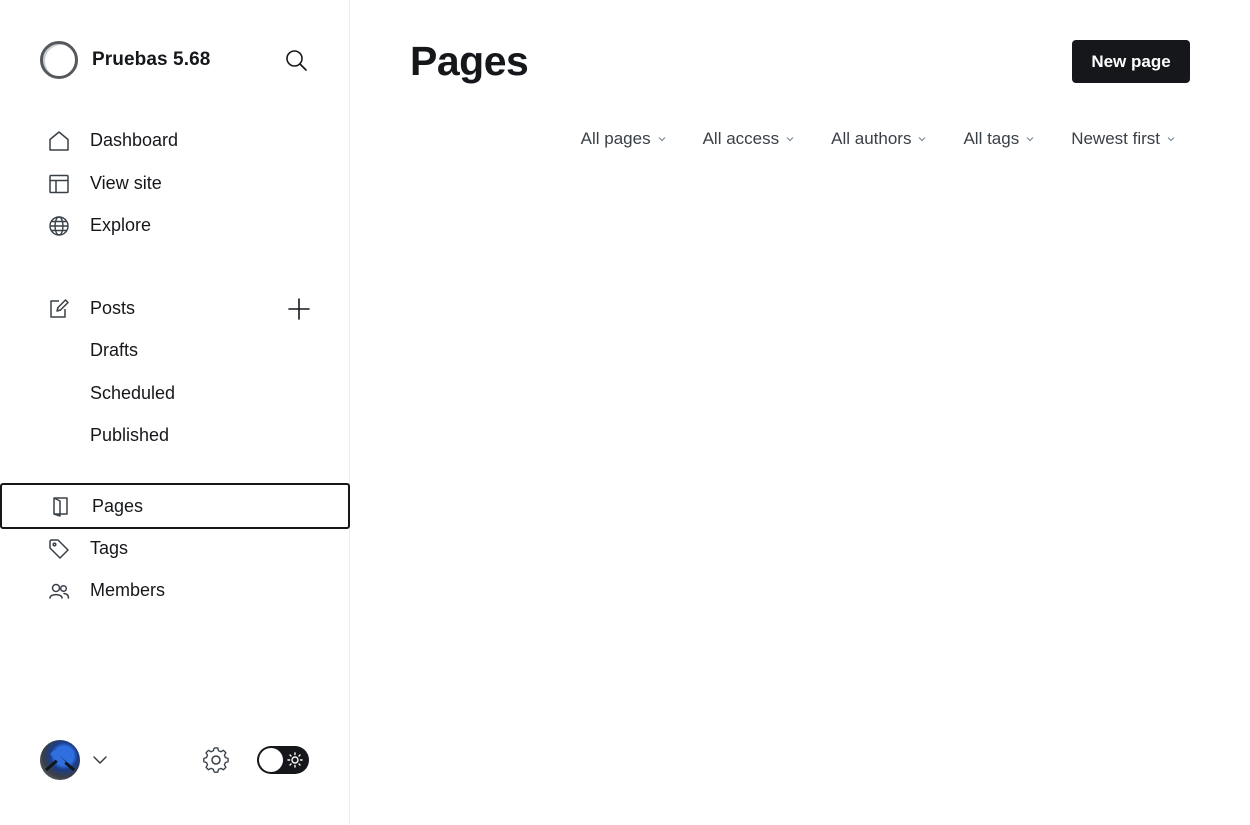  I want to click on filter-sort: Newest first, so click(1123, 139).